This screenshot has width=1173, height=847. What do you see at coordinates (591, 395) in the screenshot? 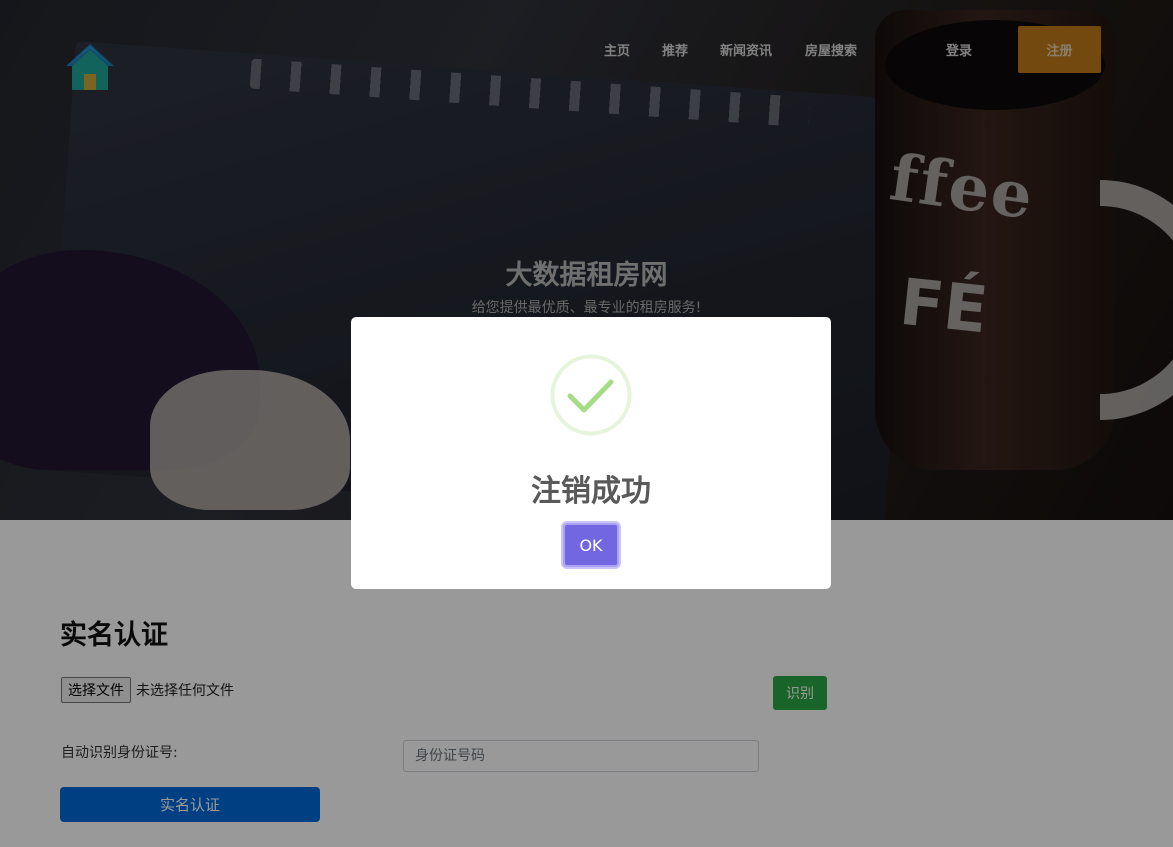
I see `checkmark-circle-icon` at bounding box center [591, 395].